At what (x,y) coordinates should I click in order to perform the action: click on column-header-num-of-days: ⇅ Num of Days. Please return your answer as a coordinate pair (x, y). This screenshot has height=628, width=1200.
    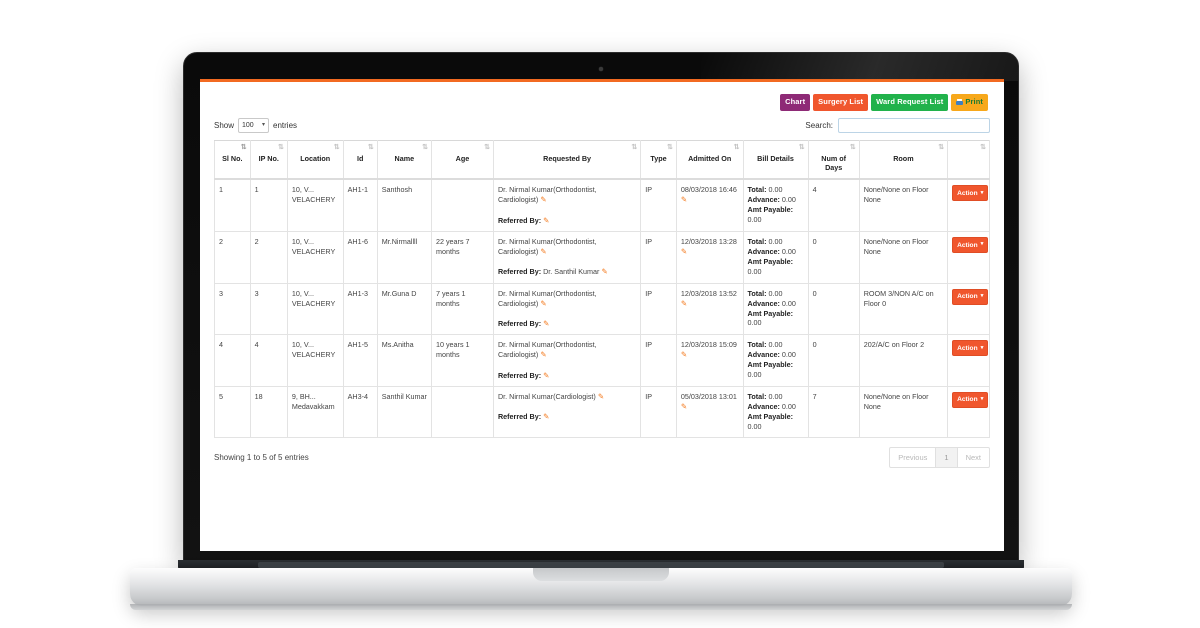
    Looking at the image, I should click on (833, 160).